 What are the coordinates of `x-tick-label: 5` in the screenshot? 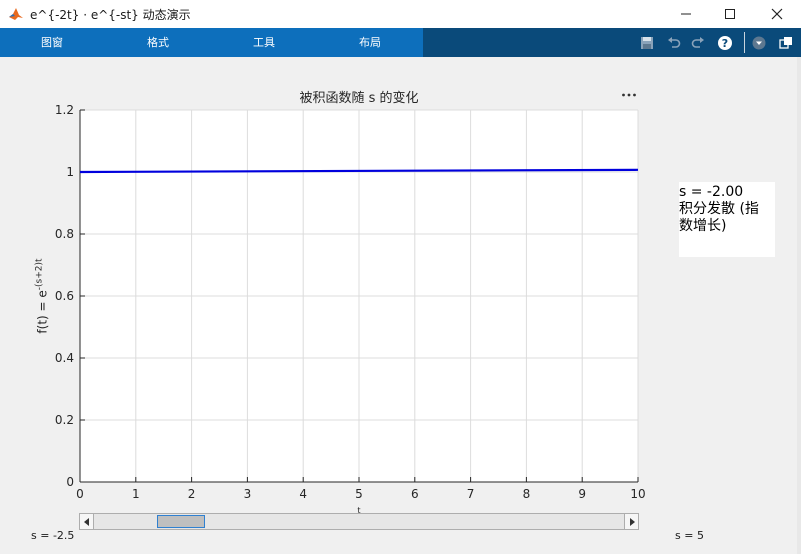 It's located at (359, 494).